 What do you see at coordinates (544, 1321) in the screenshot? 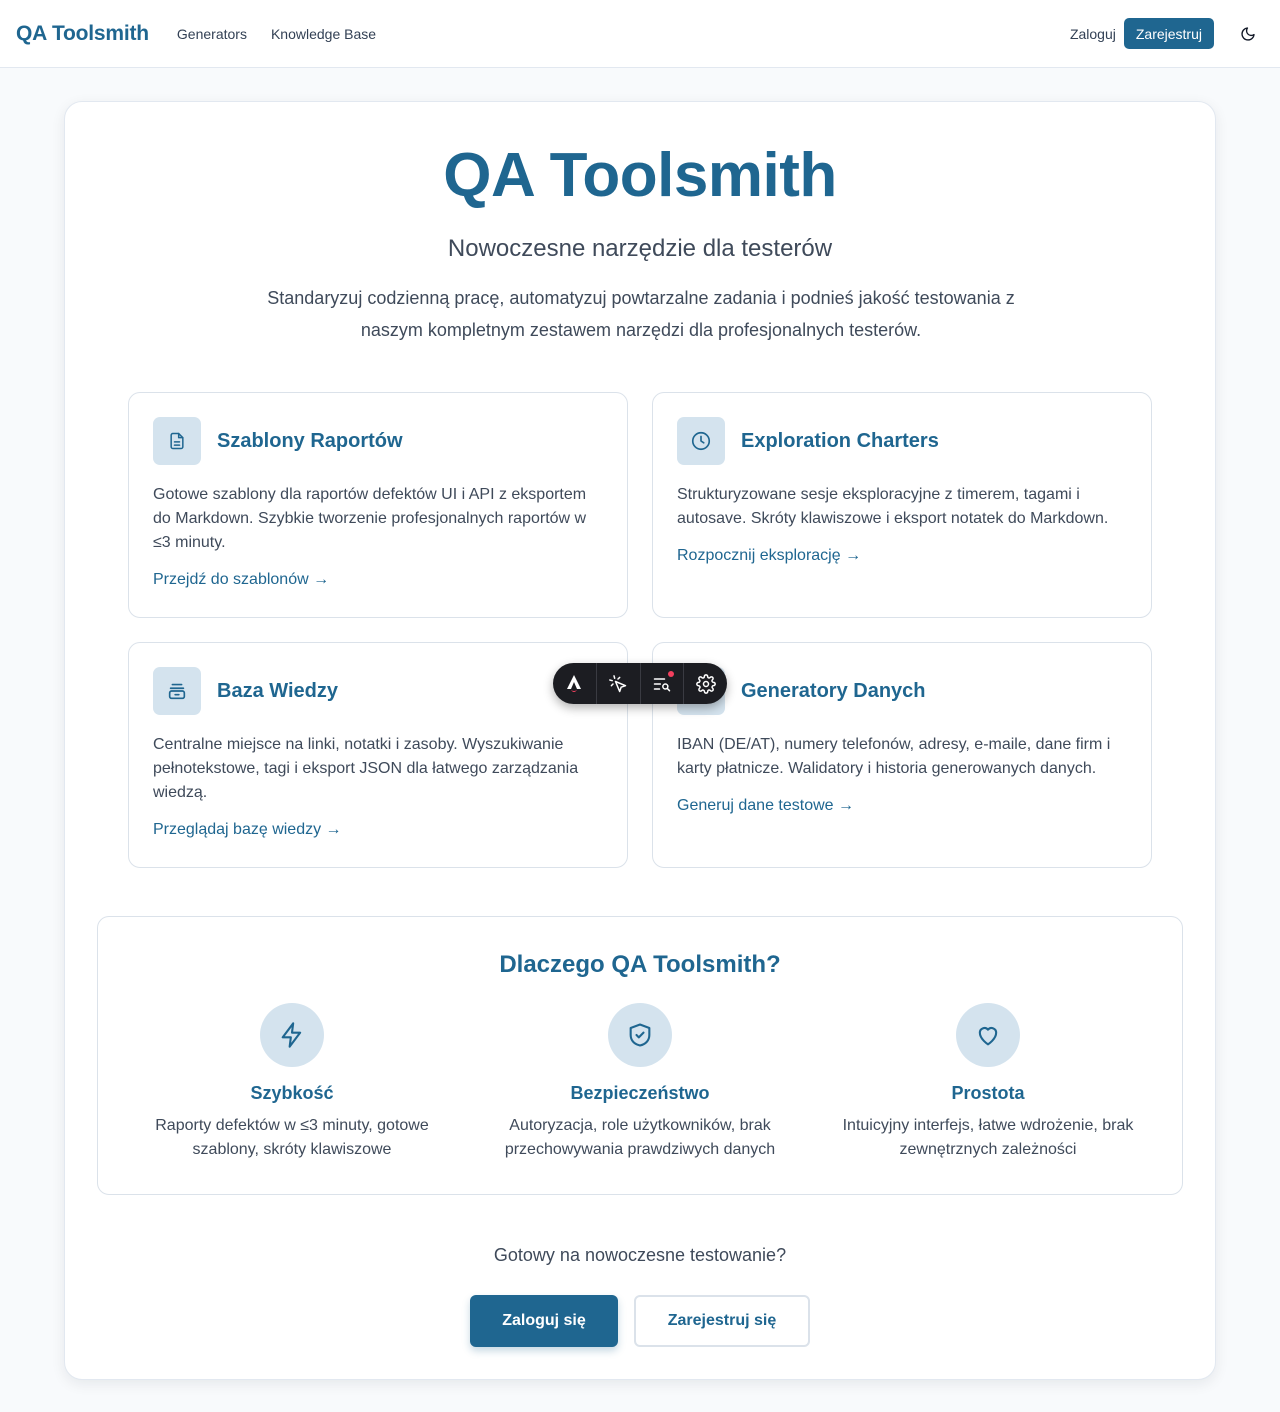
I see `cta-login-button: Zaloguj się` at bounding box center [544, 1321].